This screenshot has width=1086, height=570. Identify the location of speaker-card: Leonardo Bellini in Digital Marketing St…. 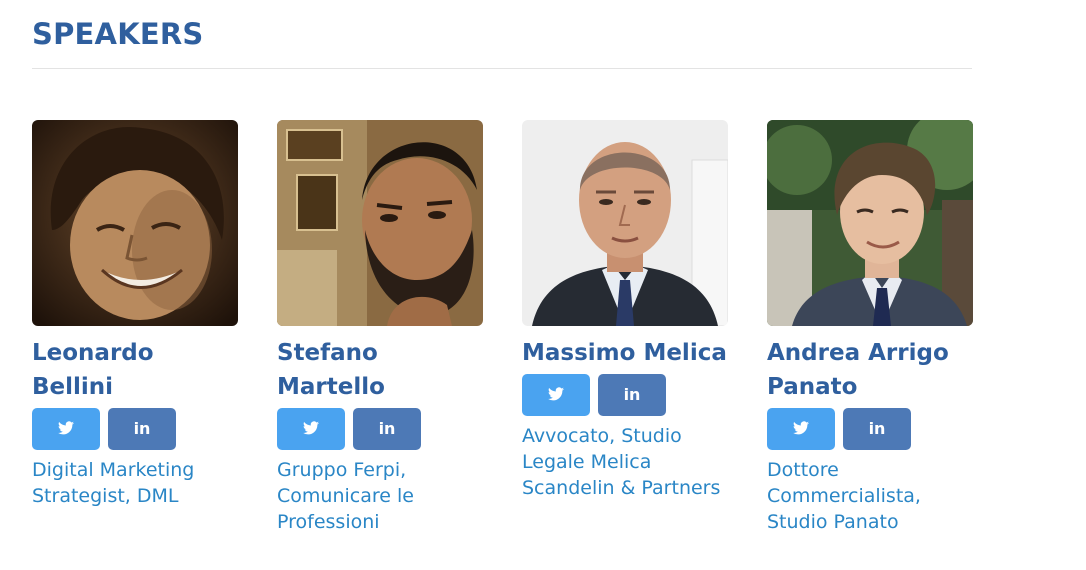
(135, 314).